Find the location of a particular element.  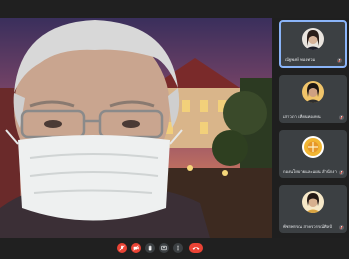

raise-hand-button is located at coordinates (150, 248).